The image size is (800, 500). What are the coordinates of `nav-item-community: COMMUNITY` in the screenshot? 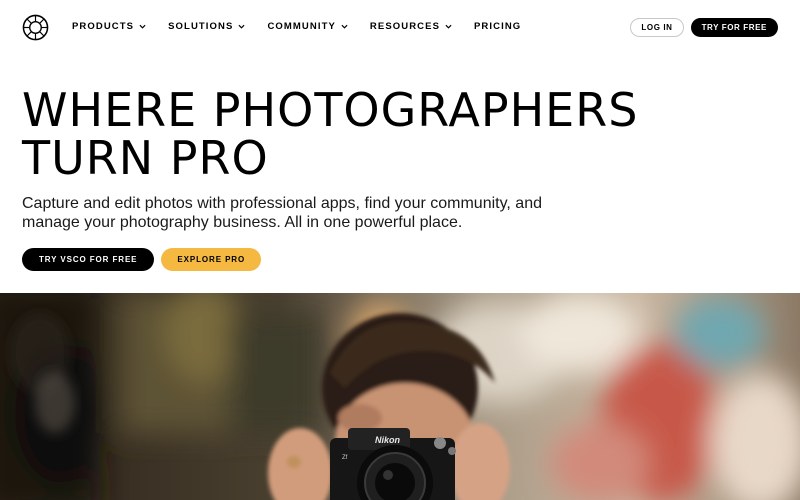 It's located at (307, 26).